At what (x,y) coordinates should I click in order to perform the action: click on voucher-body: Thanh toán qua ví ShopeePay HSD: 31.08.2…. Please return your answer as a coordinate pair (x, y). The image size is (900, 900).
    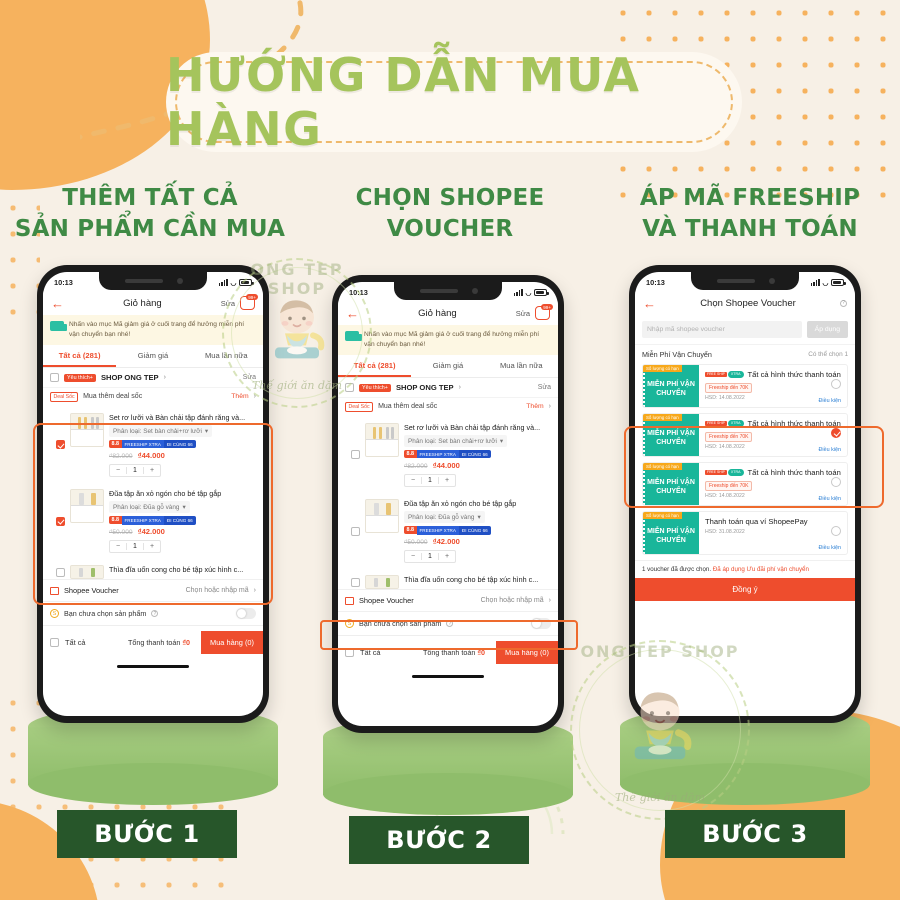
    Looking at the image, I should click on (773, 533).